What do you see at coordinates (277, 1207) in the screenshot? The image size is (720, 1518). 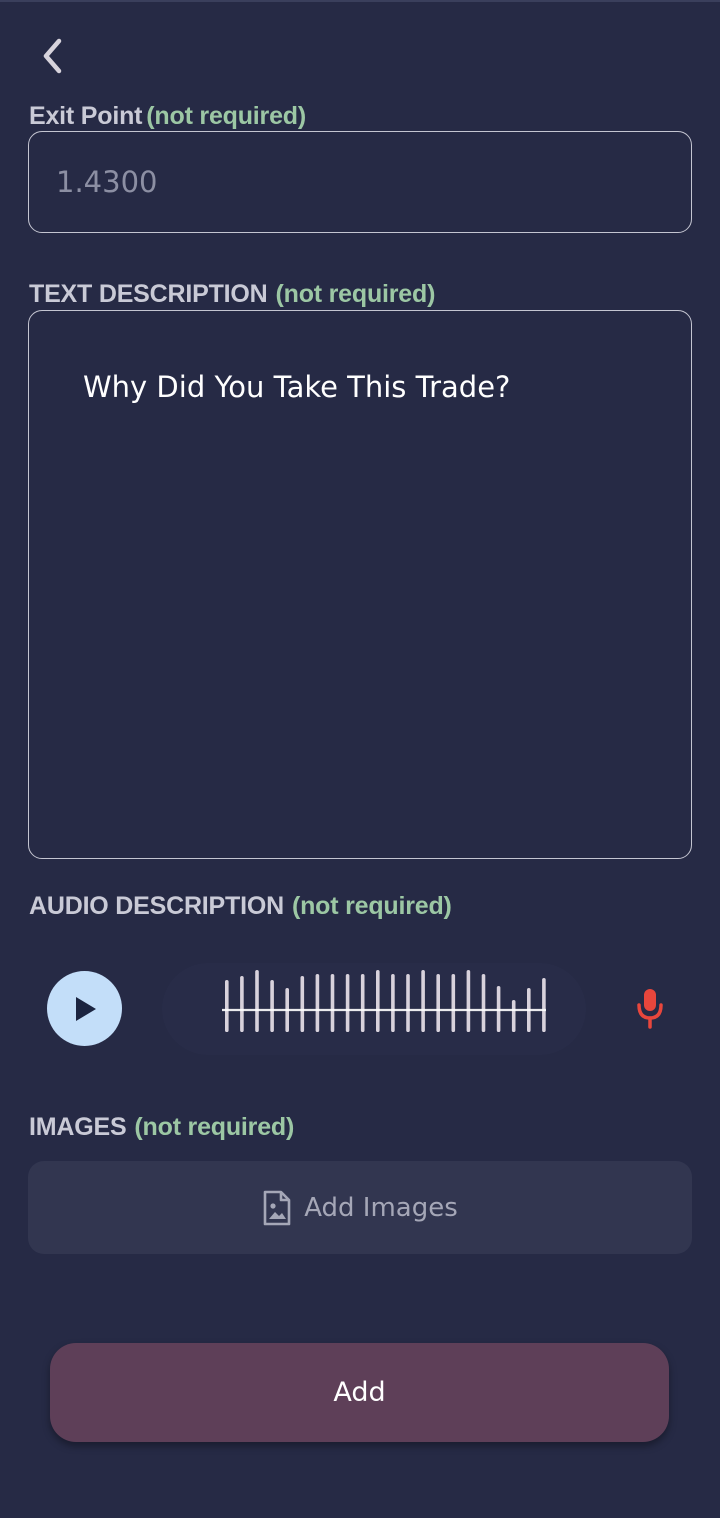 I see `image-file-icon` at bounding box center [277, 1207].